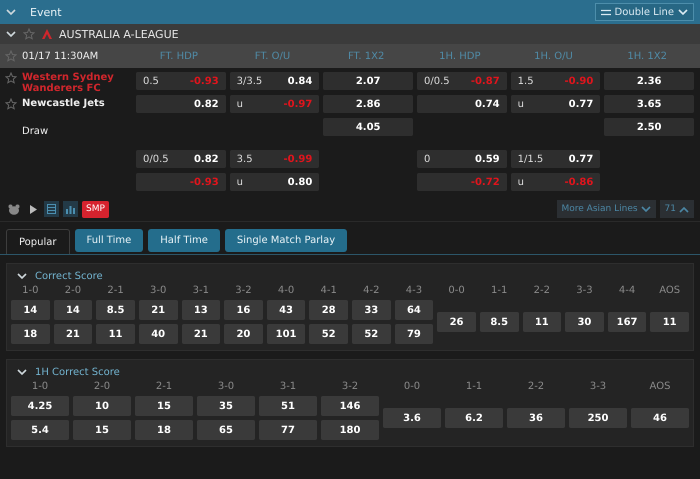  Describe the element at coordinates (64, 103) in the screenshot. I see `team-name: Newcastle Jets` at that location.